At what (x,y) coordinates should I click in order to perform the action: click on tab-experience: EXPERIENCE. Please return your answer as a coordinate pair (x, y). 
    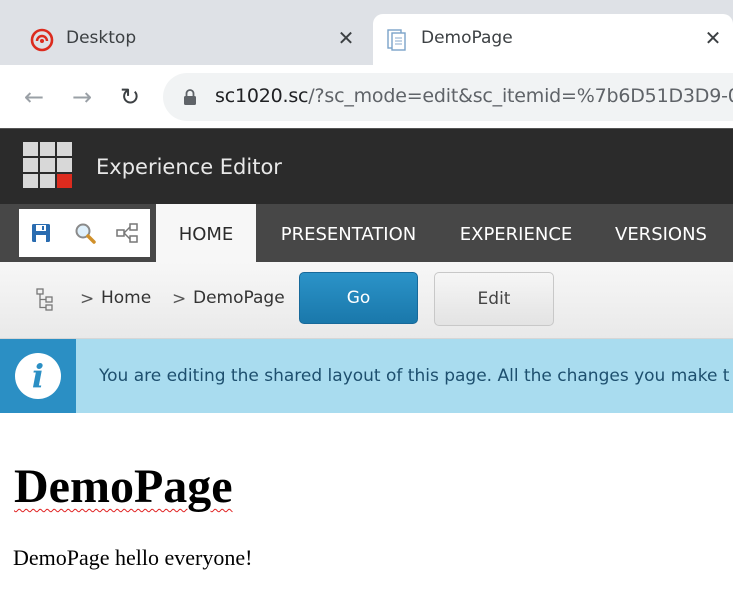
    Looking at the image, I should click on (516, 233).